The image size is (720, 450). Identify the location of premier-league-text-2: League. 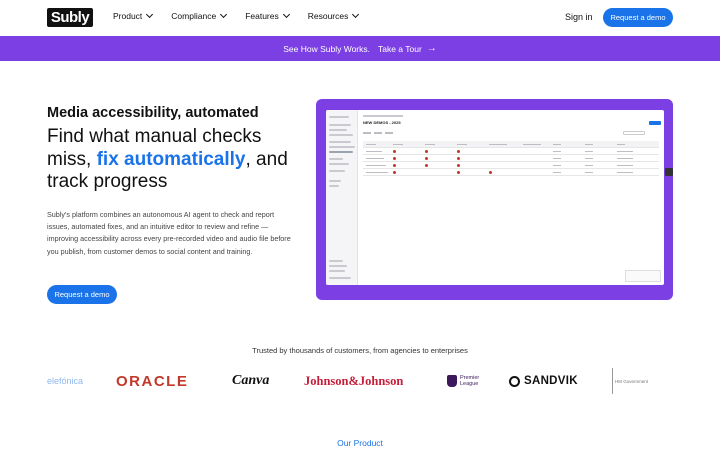
(469, 384).